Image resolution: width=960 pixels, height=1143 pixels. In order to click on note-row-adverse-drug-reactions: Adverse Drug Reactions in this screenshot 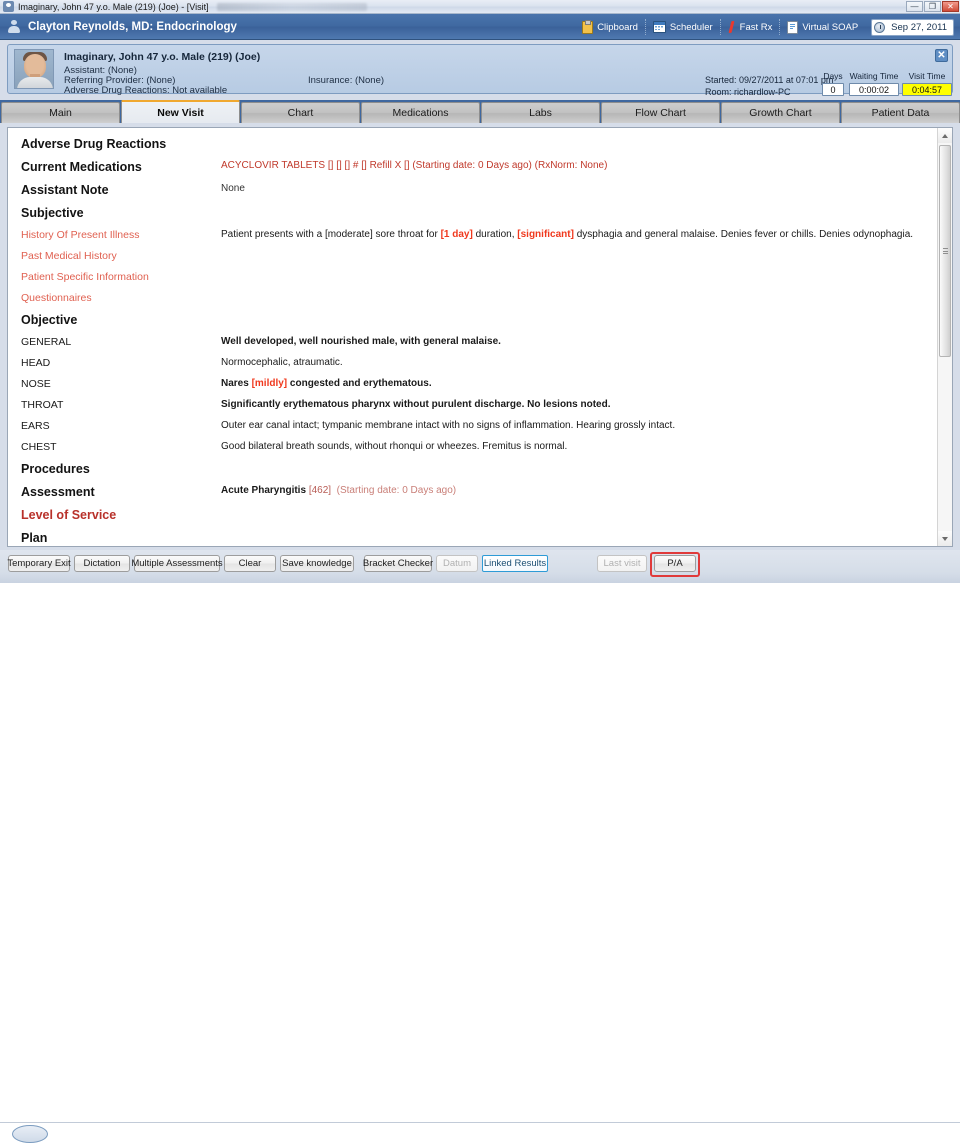, I will do `click(472, 139)`.